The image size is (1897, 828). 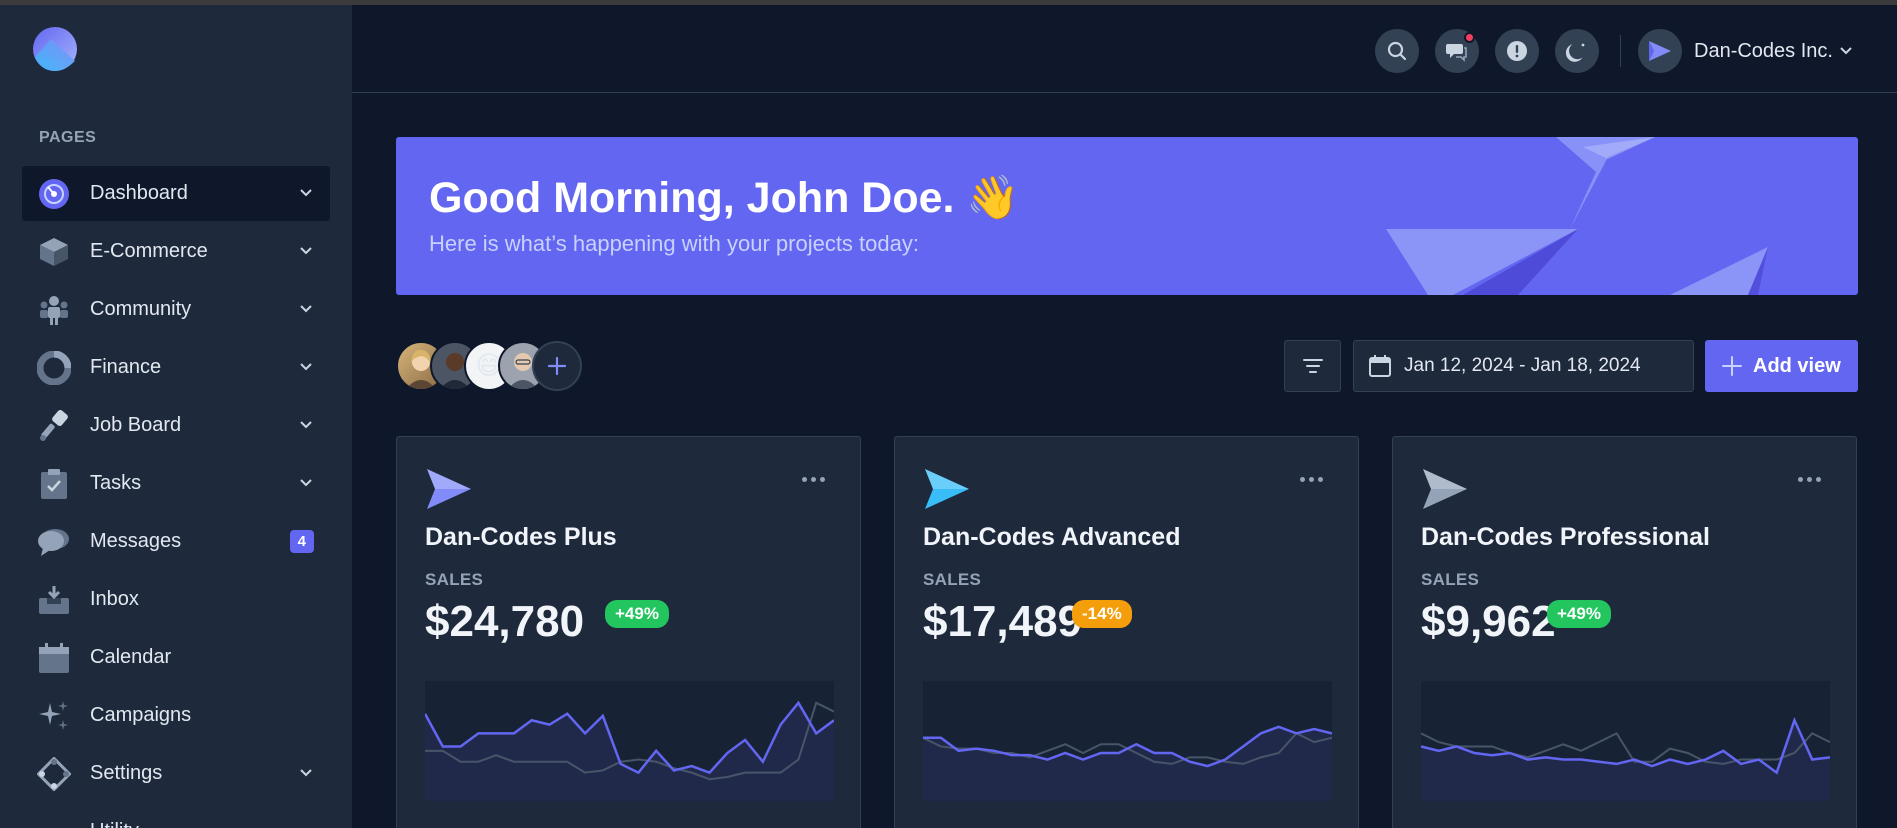 I want to click on account-avatar, so click(x=1660, y=51).